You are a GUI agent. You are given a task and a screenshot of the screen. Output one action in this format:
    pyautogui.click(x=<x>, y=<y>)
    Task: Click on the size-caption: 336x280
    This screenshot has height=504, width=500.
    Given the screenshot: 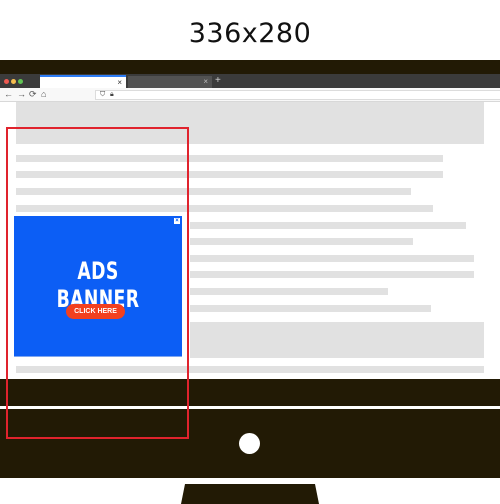 What is the action you would take?
    pyautogui.click(x=250, y=33)
    